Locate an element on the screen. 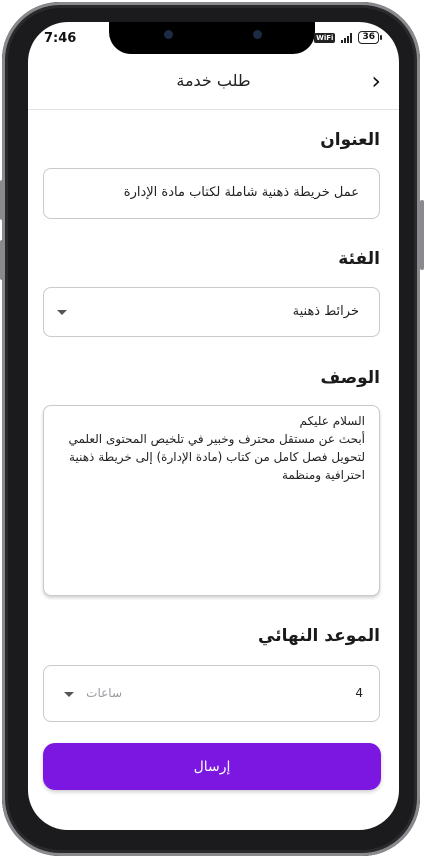  phone-power-button is located at coordinates (422, 235).